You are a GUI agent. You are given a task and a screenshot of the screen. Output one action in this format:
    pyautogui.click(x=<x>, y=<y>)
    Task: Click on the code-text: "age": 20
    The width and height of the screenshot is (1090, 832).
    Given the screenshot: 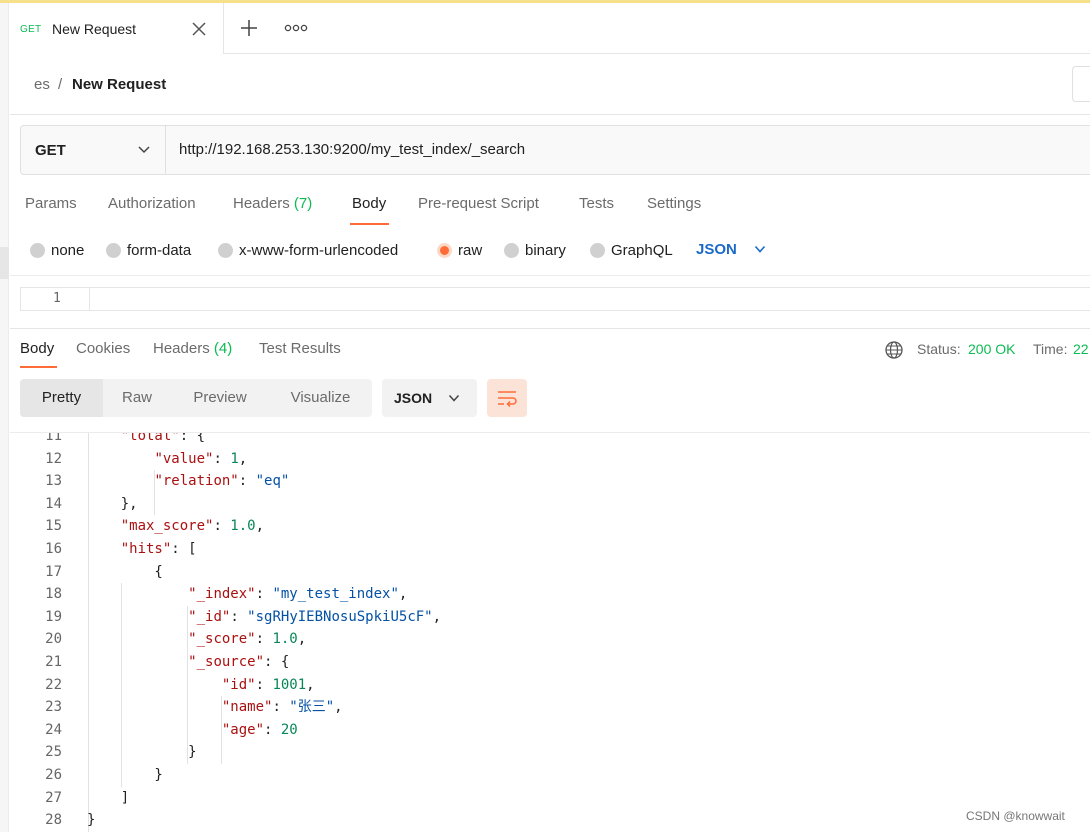 What is the action you would take?
    pyautogui.click(x=259, y=729)
    